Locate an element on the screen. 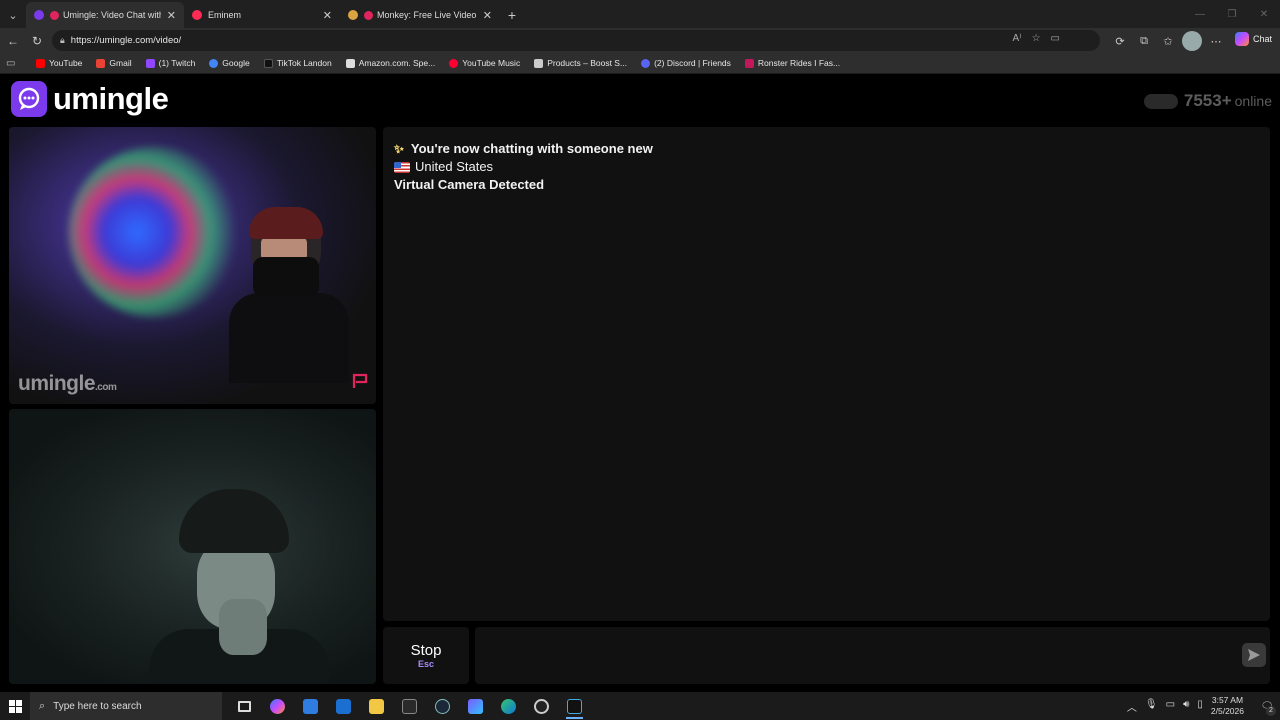 This screenshot has width=1280, height=720. message-input is located at coordinates (872, 655).